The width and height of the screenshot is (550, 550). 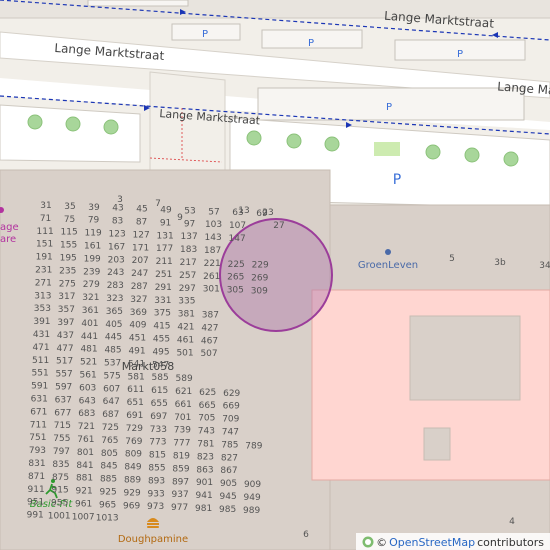 What do you see at coordinates (230, 433) in the screenshot?
I see `house-number: 747` at bounding box center [230, 433].